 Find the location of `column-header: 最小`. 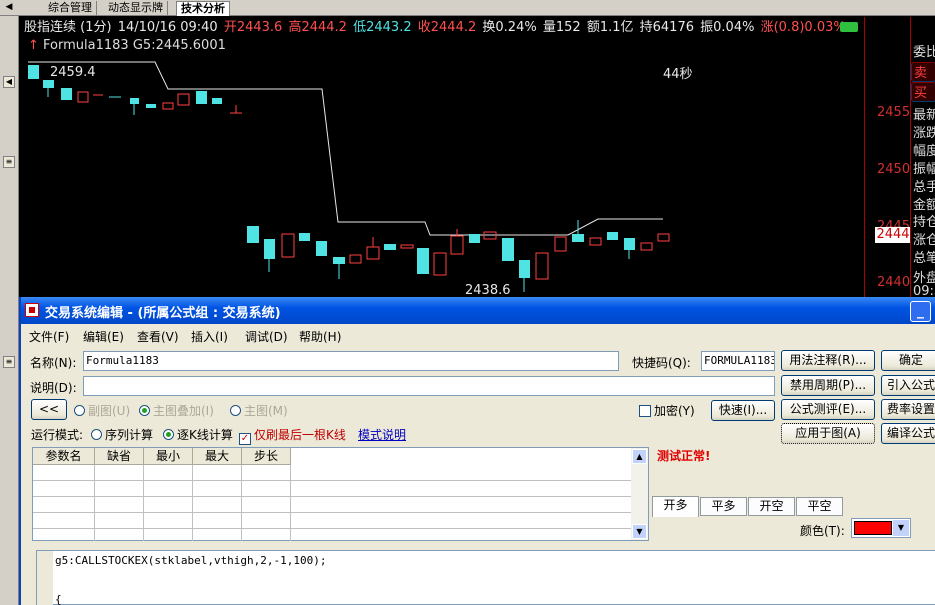

column-header: 最小 is located at coordinates (168, 456).